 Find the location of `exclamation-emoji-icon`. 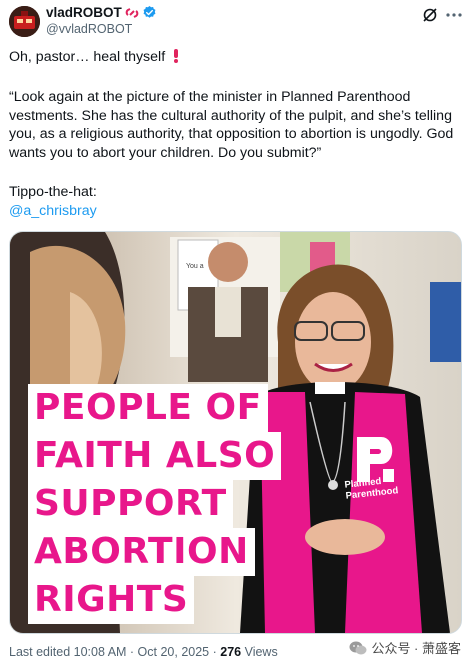

exclamation-emoji-icon is located at coordinates (176, 56).